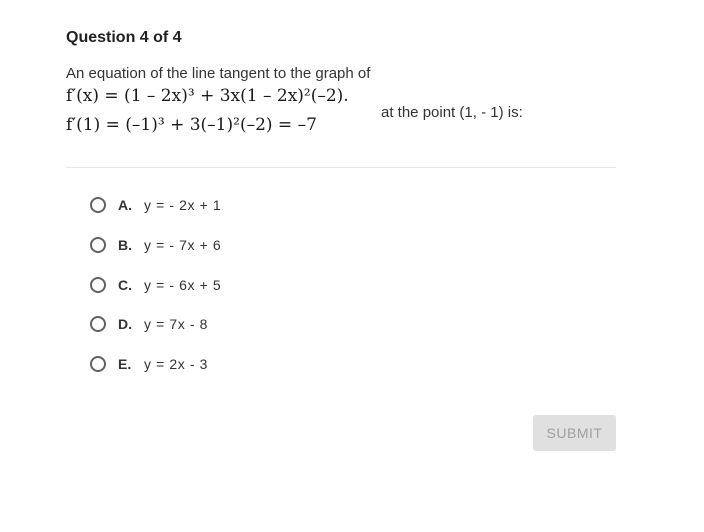 The width and height of the screenshot is (704, 532). Describe the element at coordinates (125, 364) in the screenshot. I see `choice-letter: E.` at that location.